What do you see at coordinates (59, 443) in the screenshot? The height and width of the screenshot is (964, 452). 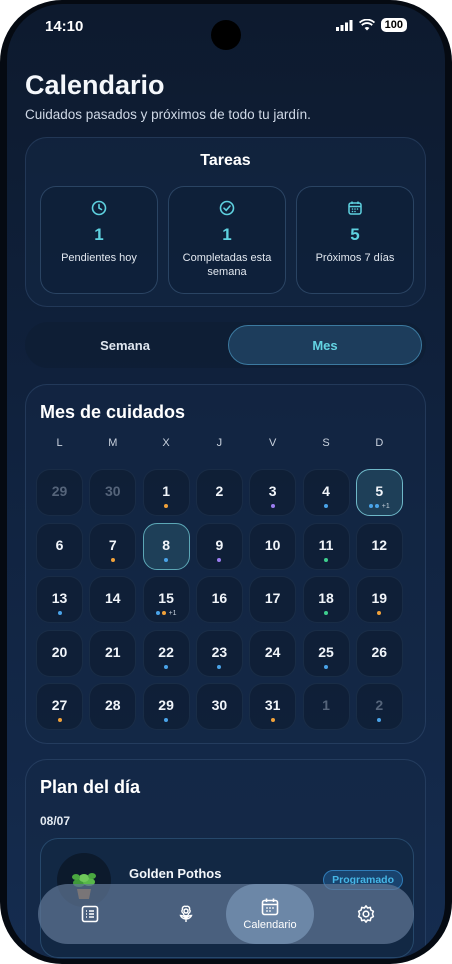 I see `weekday-label: L` at bounding box center [59, 443].